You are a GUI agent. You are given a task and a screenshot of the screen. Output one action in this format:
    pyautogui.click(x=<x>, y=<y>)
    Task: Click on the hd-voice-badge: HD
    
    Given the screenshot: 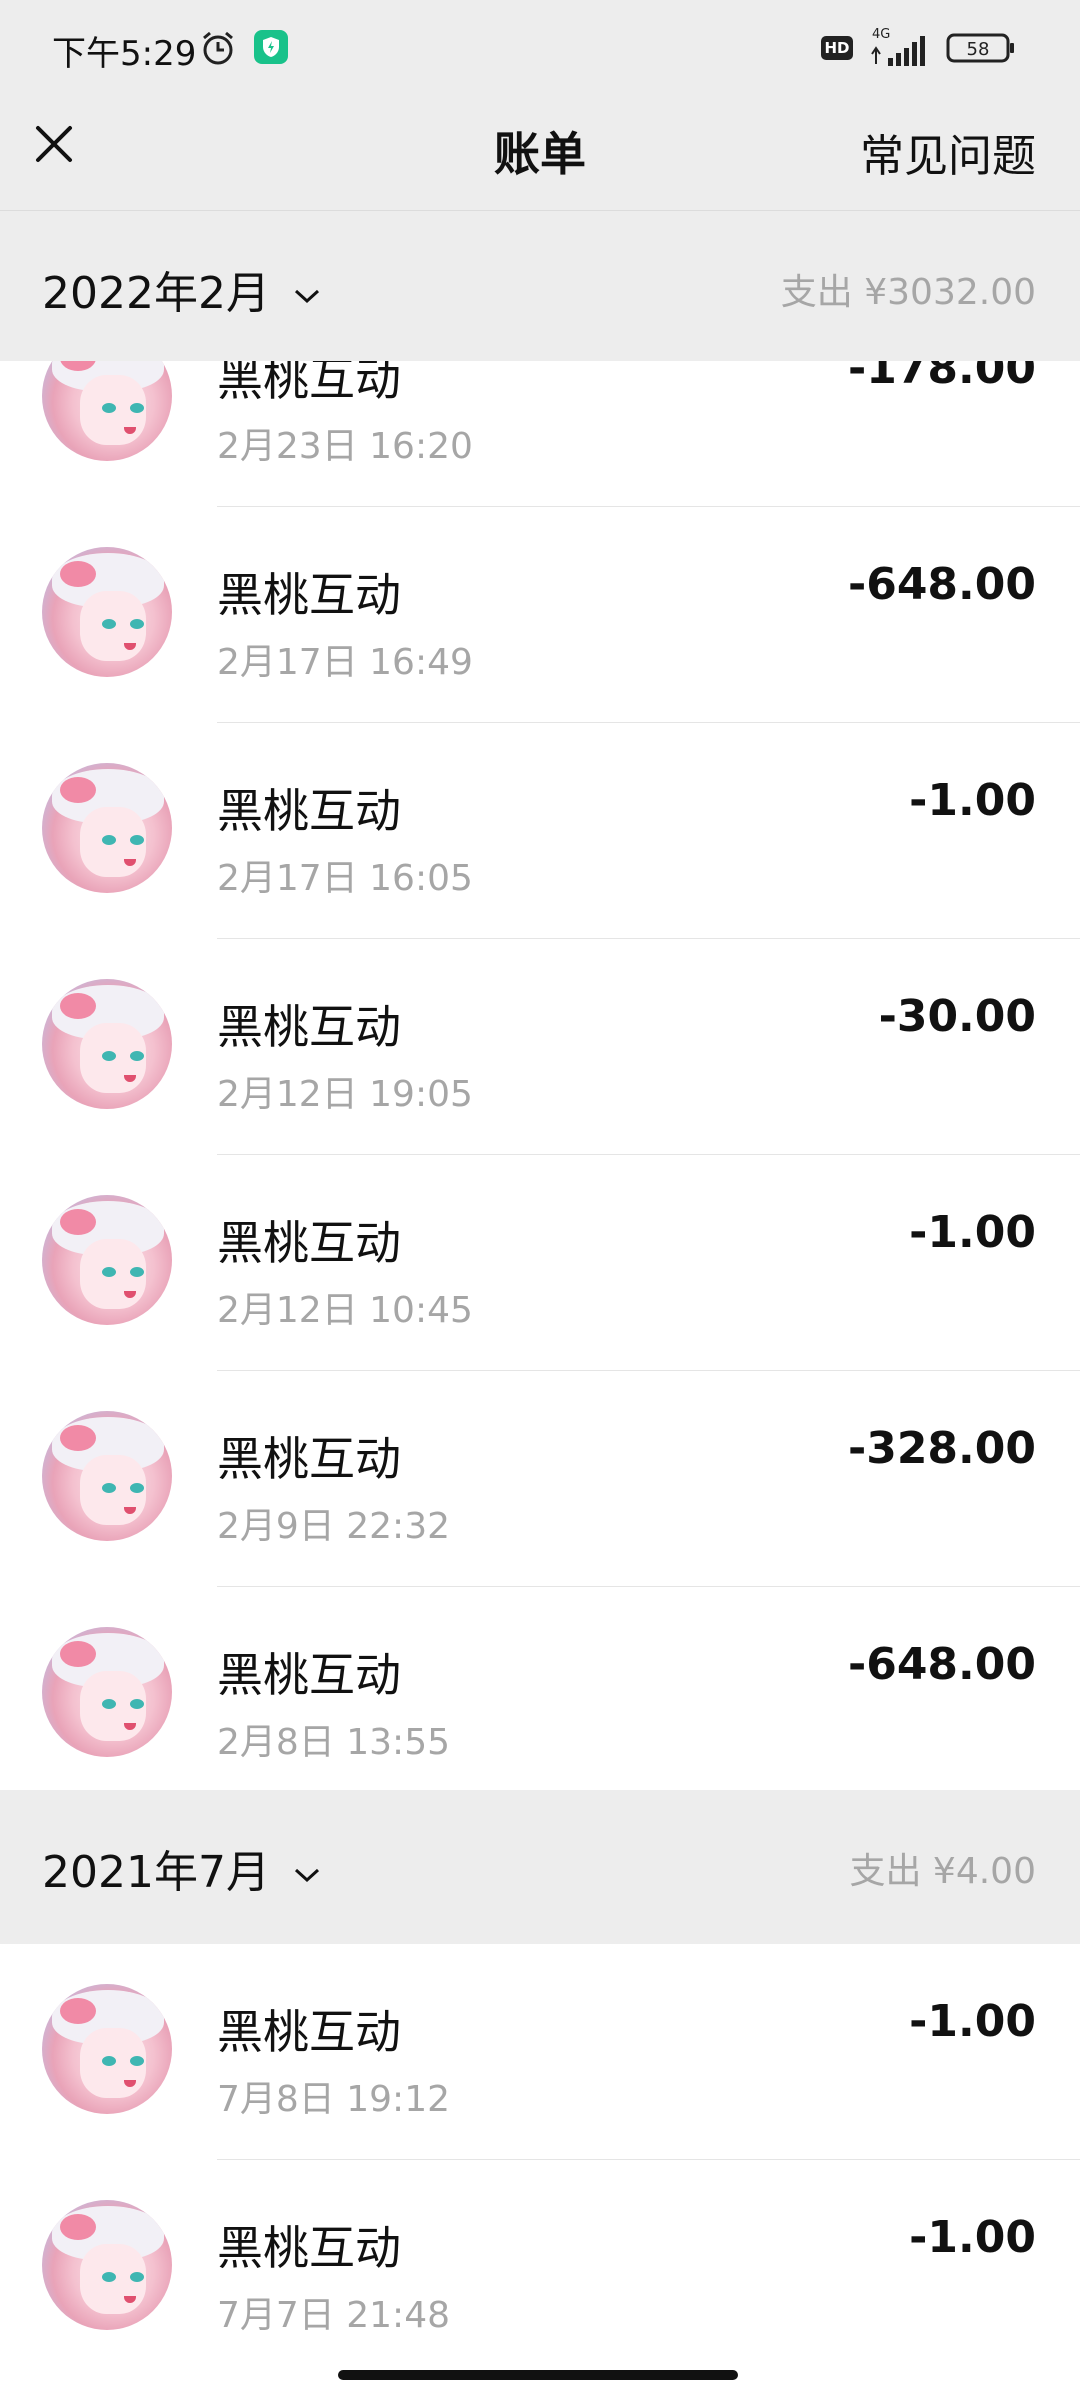 What is the action you would take?
    pyautogui.click(x=837, y=48)
    